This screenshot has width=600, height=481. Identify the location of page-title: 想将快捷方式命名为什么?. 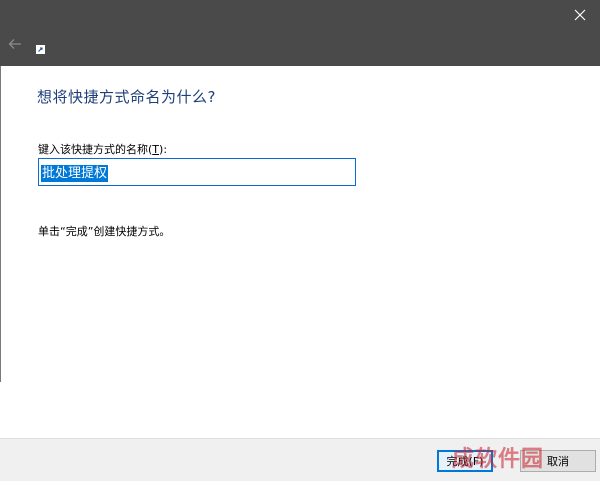
(126, 97).